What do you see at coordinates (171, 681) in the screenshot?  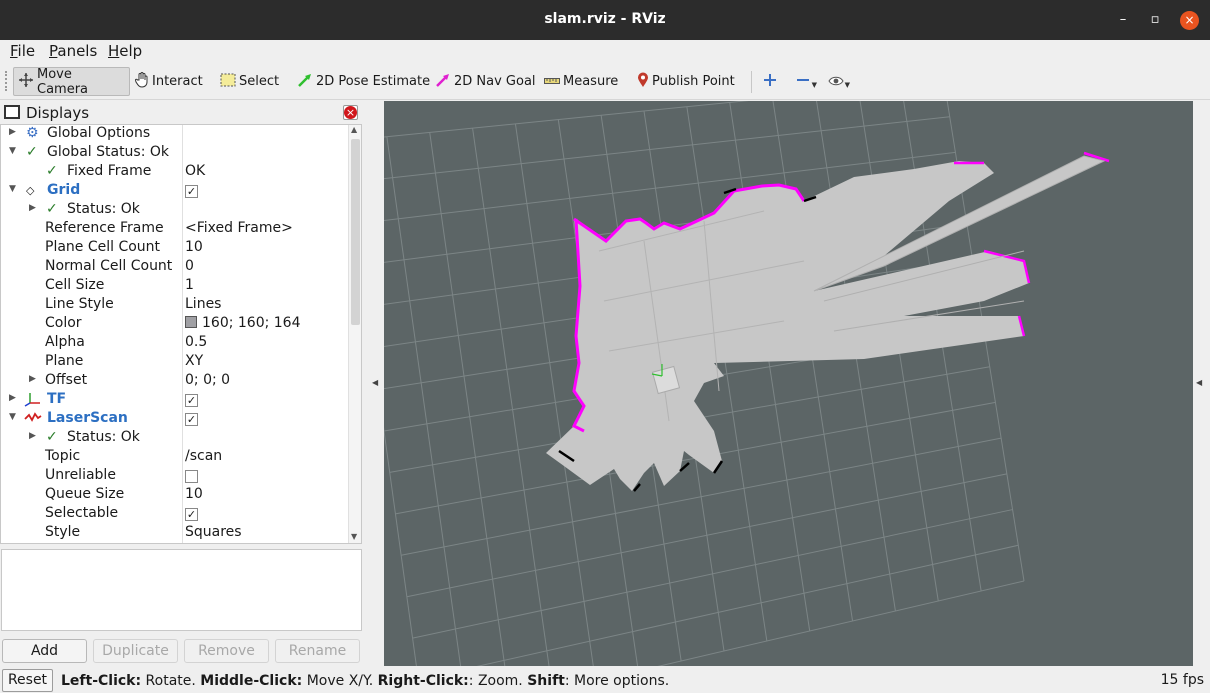 I see `hint-left-click-text: Rotate.` at bounding box center [171, 681].